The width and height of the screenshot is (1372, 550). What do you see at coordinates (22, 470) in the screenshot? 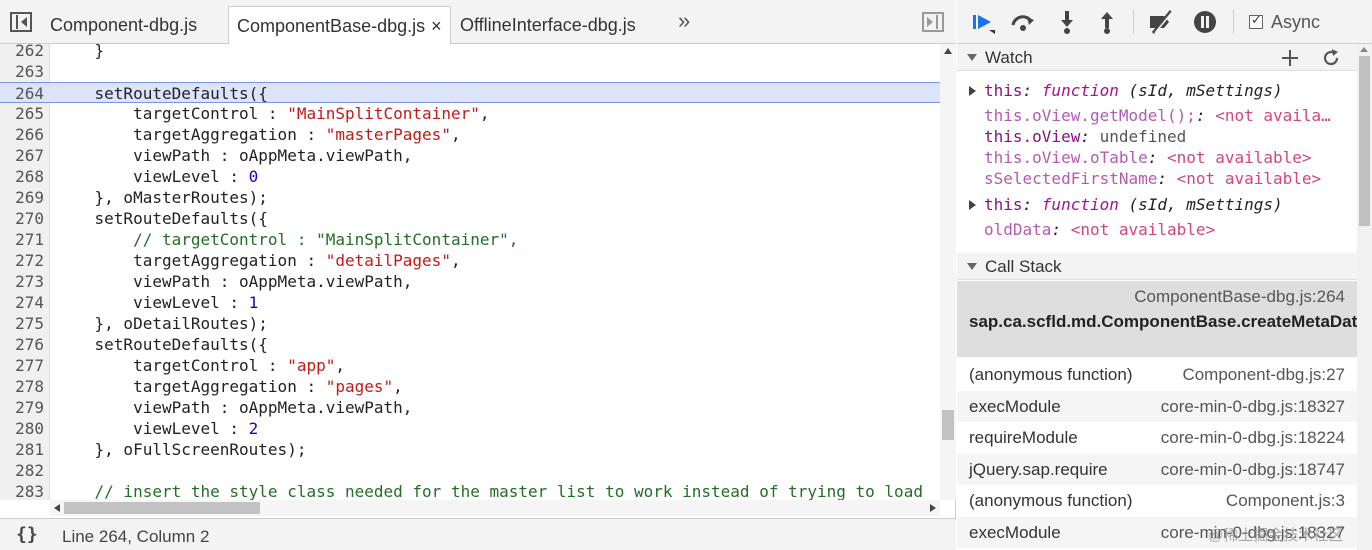
I see `line-number: 282` at bounding box center [22, 470].